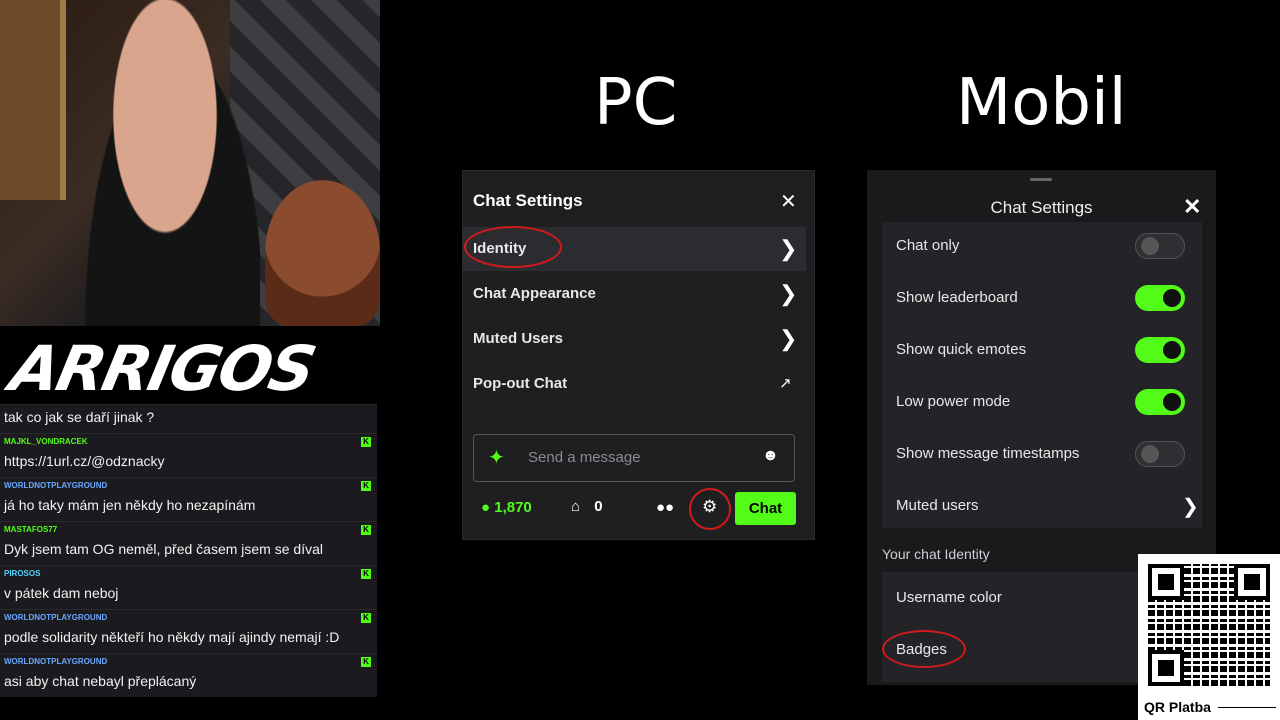 The width and height of the screenshot is (1280, 720). I want to click on external-link-icon: ↗, so click(785, 383).